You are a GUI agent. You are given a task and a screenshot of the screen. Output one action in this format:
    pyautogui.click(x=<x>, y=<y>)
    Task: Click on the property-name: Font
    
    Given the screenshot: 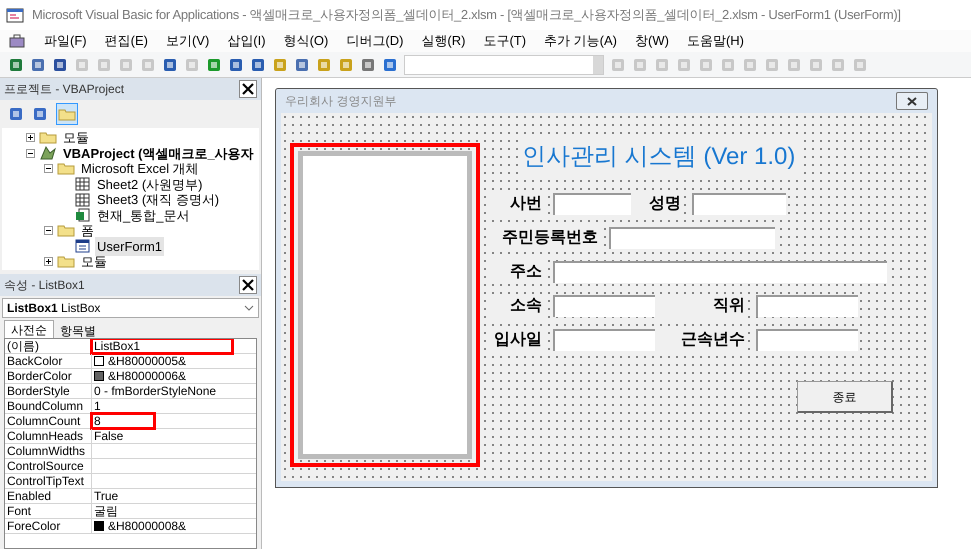 What is the action you would take?
    pyautogui.click(x=48, y=511)
    